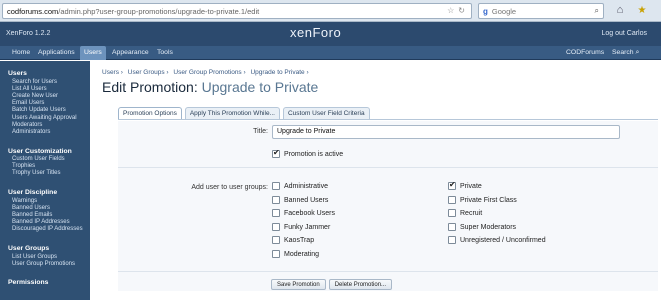  Describe the element at coordinates (260, 87) in the screenshot. I see `page-title-name: Upgrade to Private` at that location.